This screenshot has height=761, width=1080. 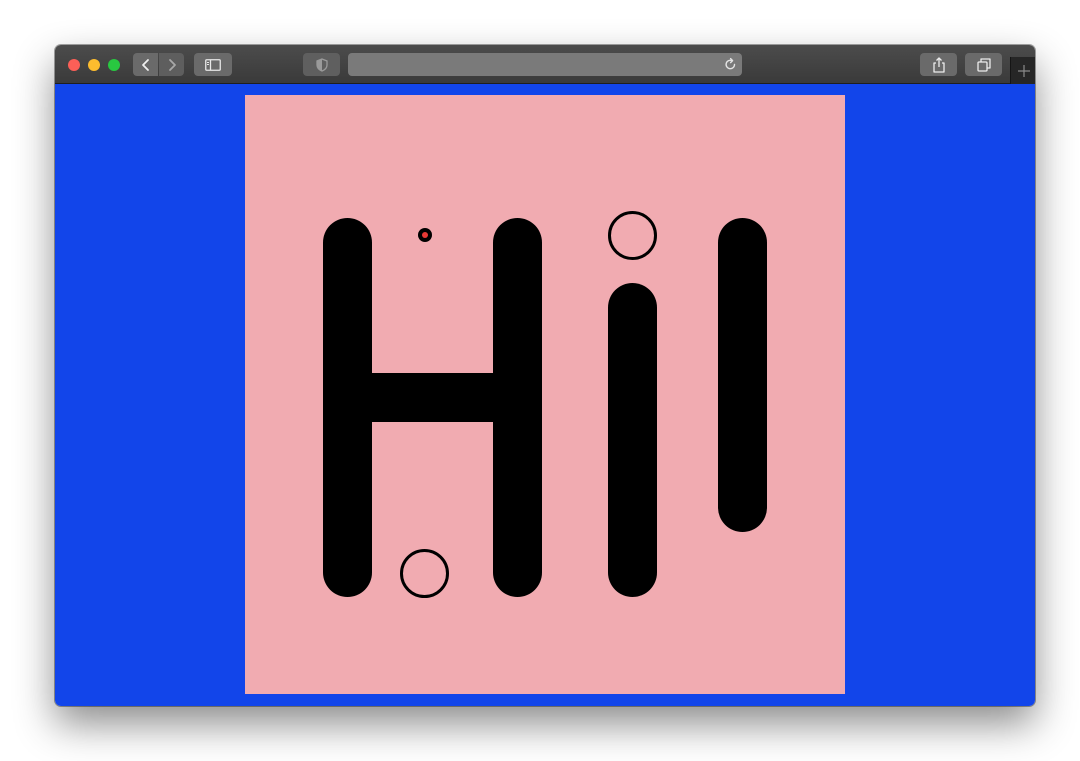 I want to click on chevron-left-icon, so click(x=145, y=64).